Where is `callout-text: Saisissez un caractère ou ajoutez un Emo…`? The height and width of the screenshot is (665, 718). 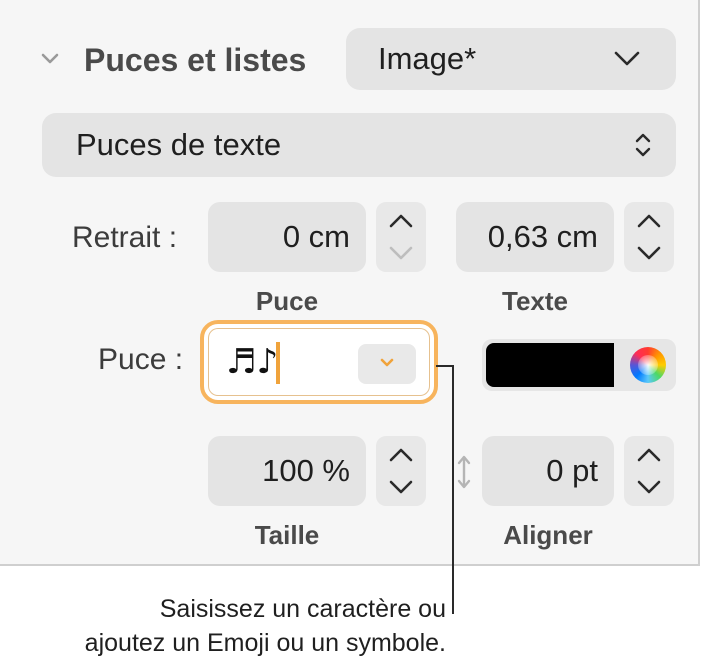 callout-text: Saisissez un caractère ou ajoutez un Emo… is located at coordinates (223, 626).